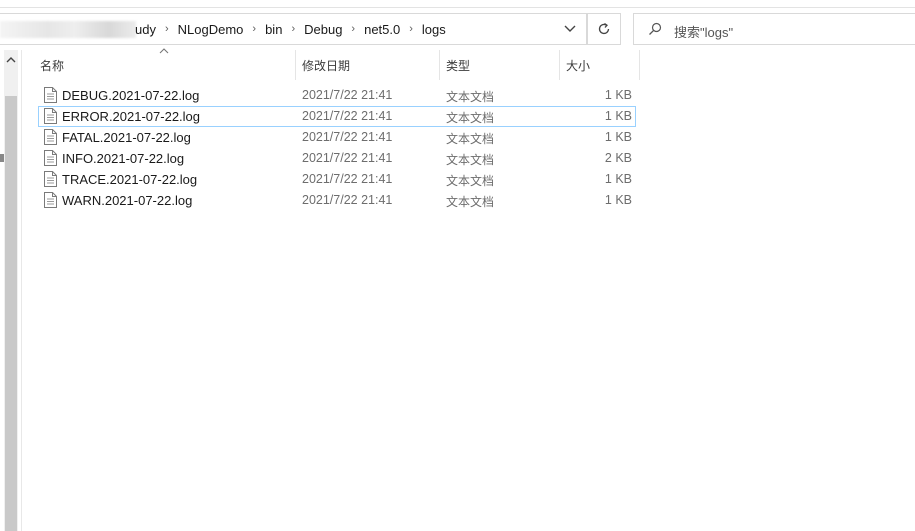  I want to click on sort-ascending-icon, so click(164, 51).